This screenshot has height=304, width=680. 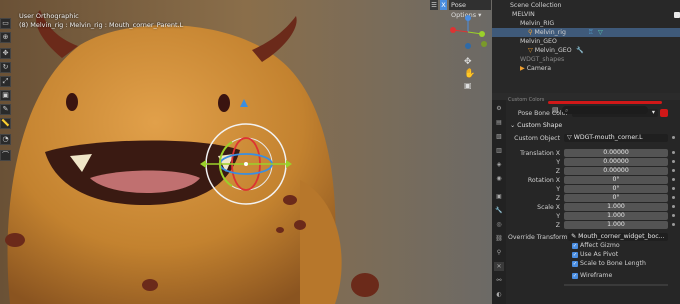 I want to click on scene-tab-icon: ◈, so click(x=499, y=164).